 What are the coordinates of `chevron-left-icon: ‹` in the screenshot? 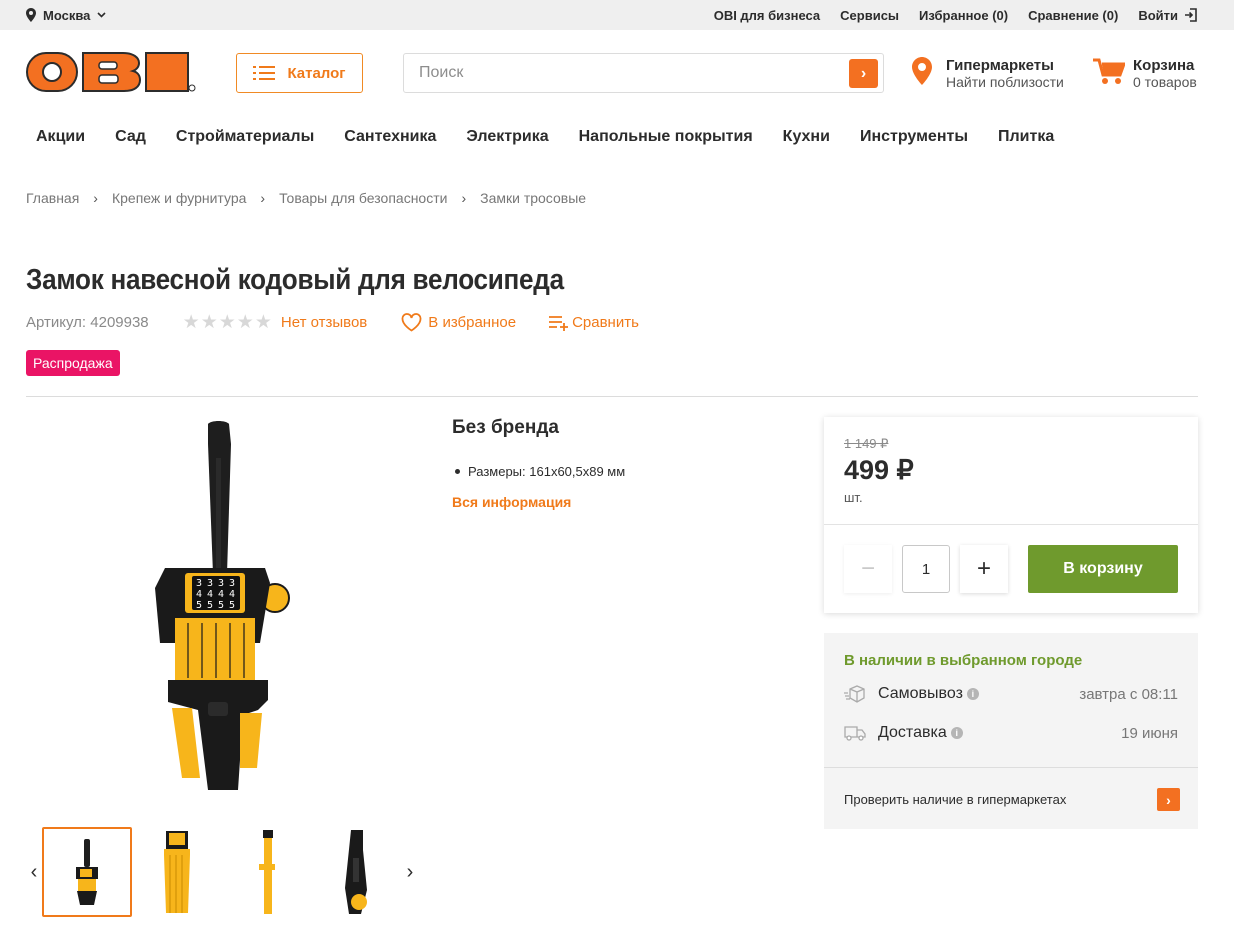 It's located at (34, 872).